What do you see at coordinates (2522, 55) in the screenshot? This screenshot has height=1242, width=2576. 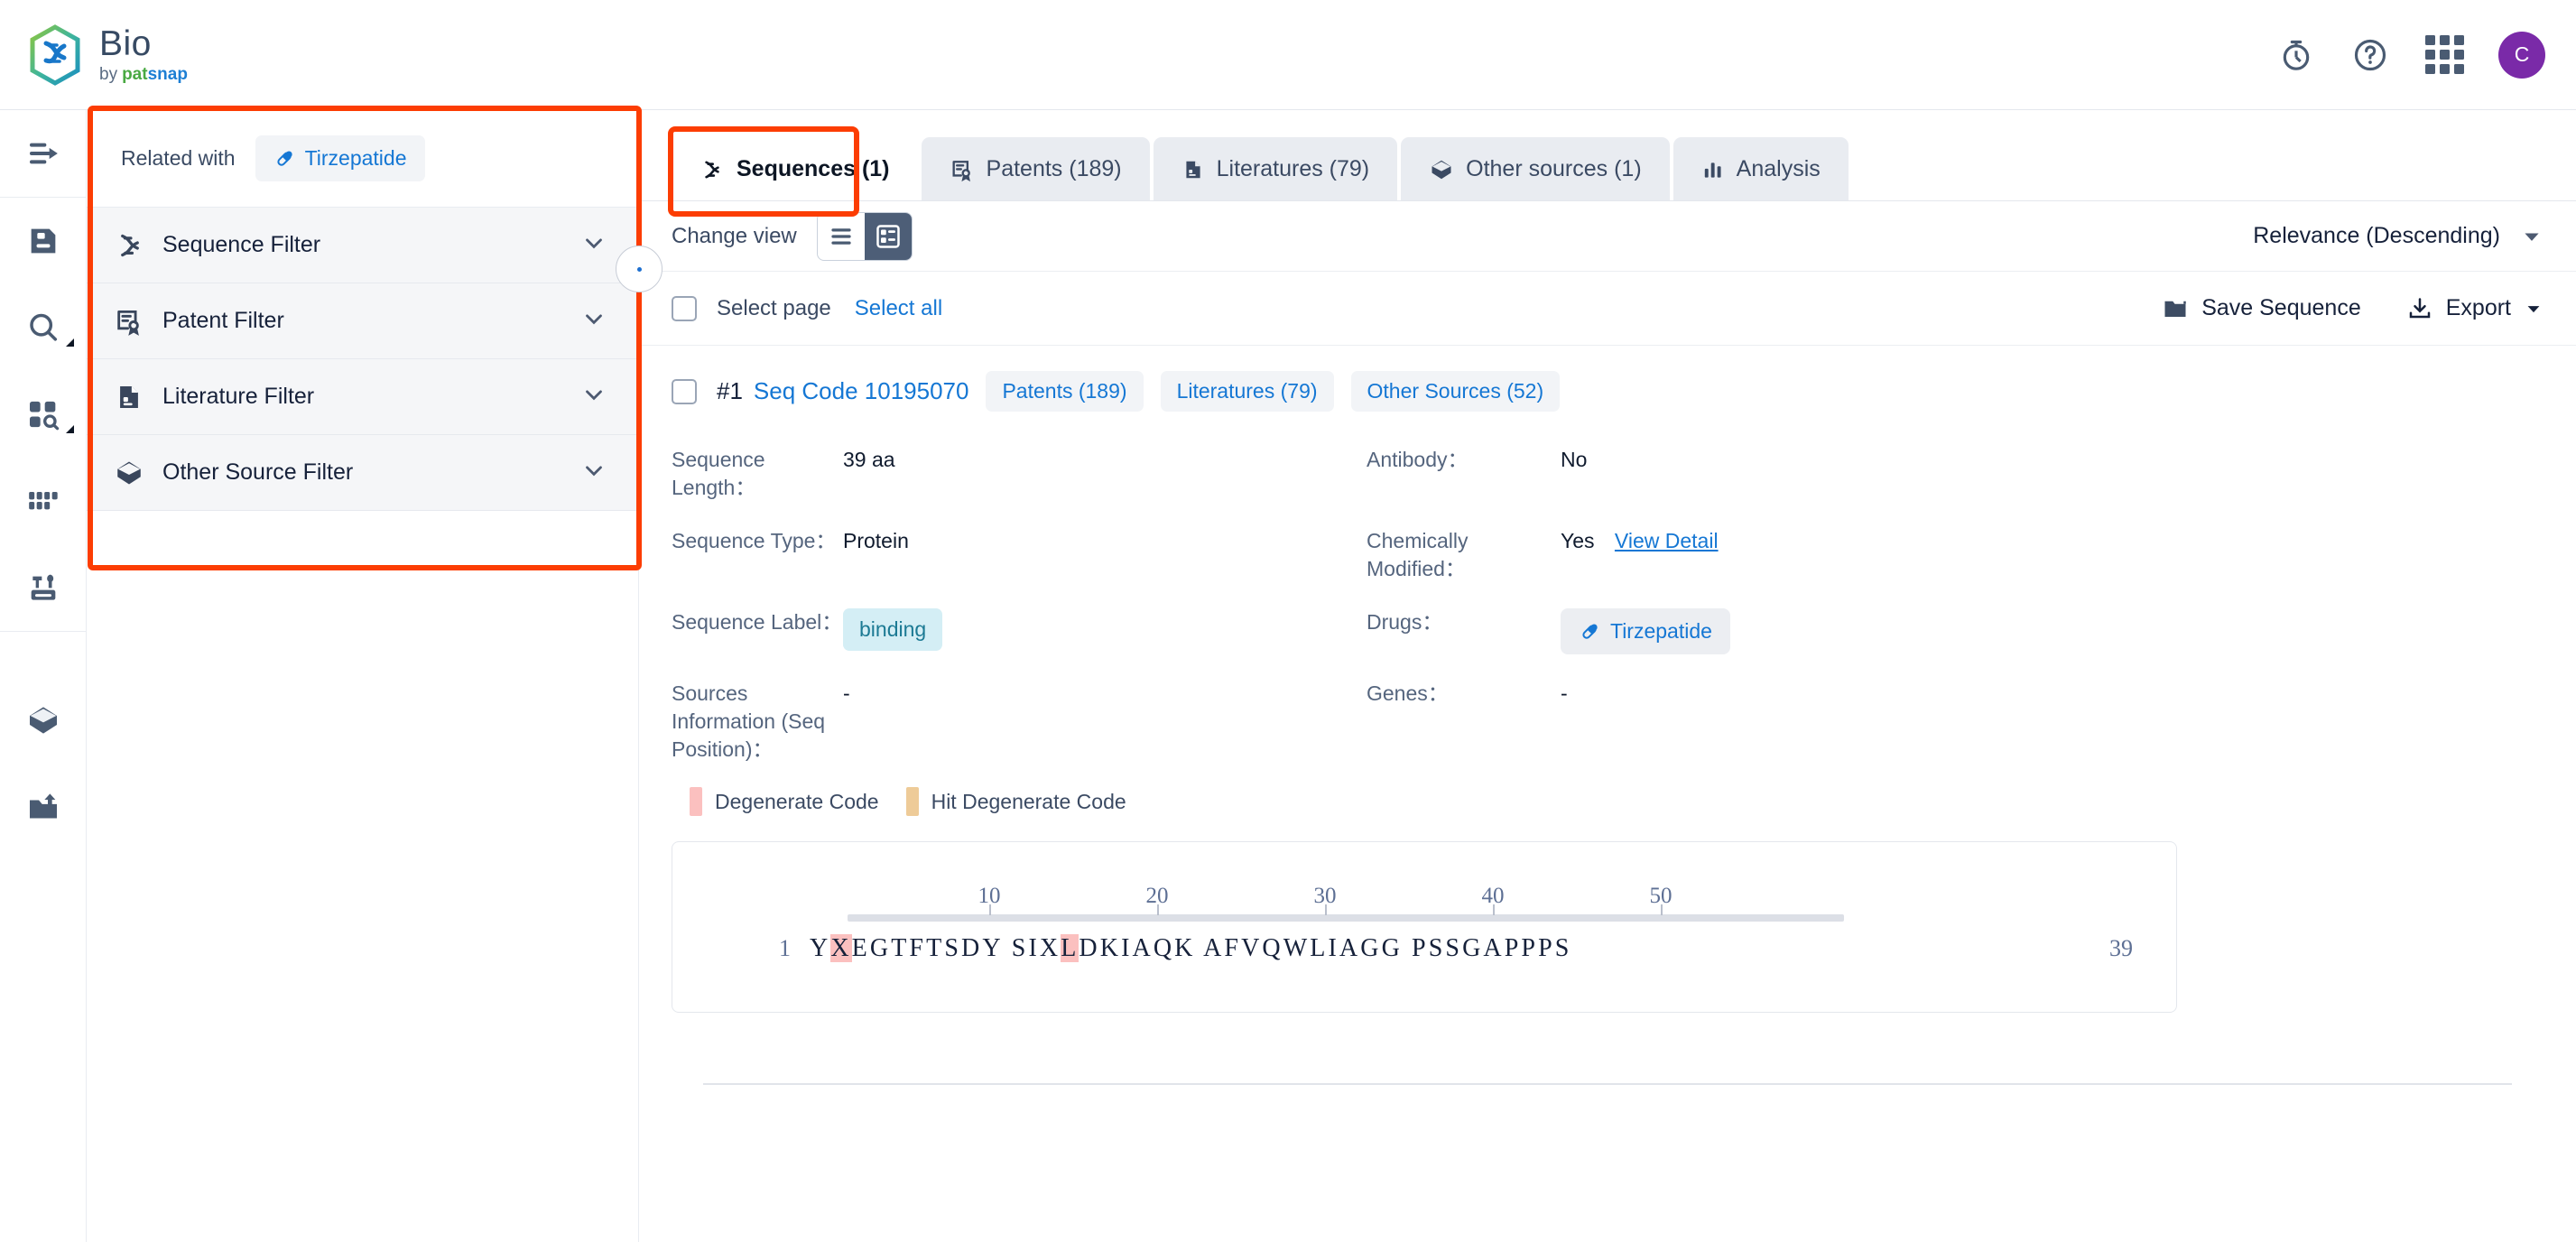 I see `avatar: C` at bounding box center [2522, 55].